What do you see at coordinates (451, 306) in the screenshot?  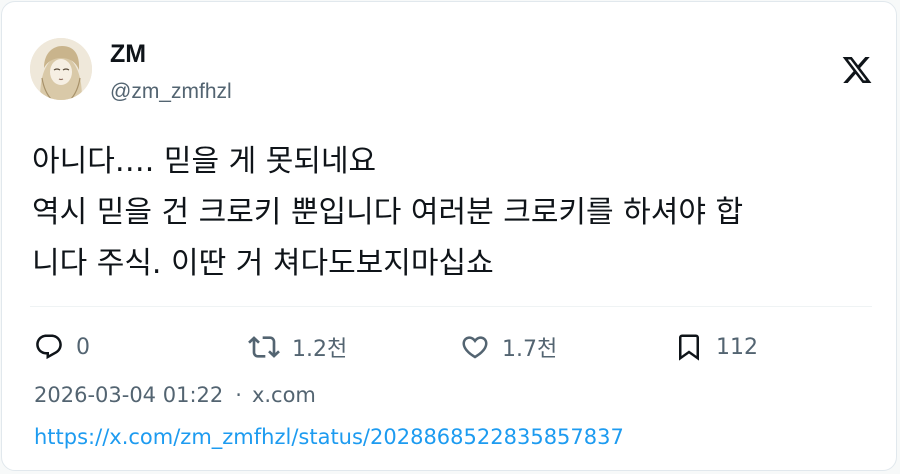 I see `divider` at bounding box center [451, 306].